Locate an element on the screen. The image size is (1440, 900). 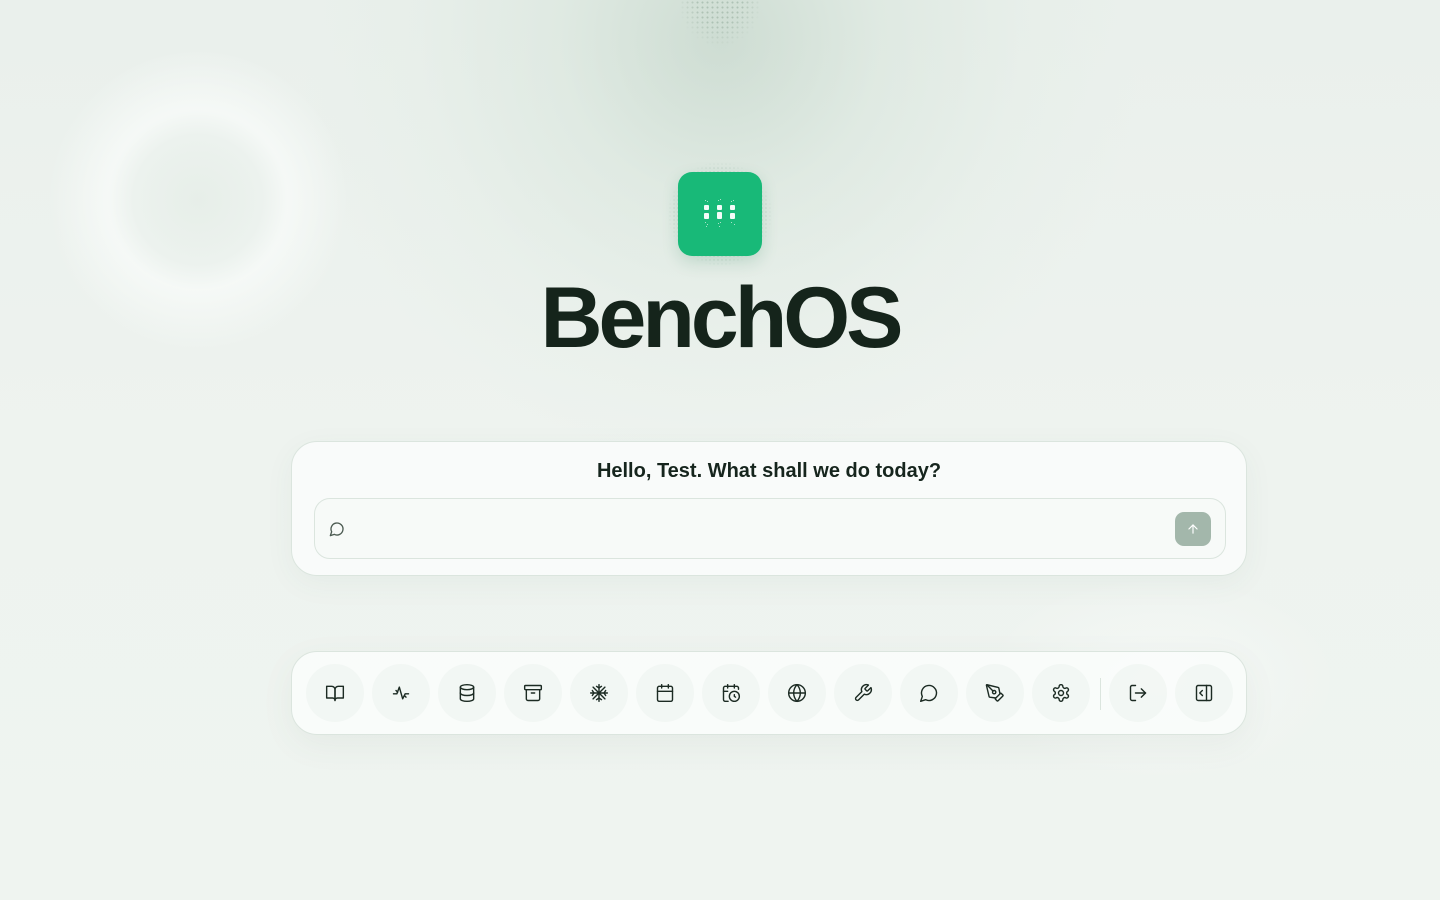
app-logo is located at coordinates (720, 214).